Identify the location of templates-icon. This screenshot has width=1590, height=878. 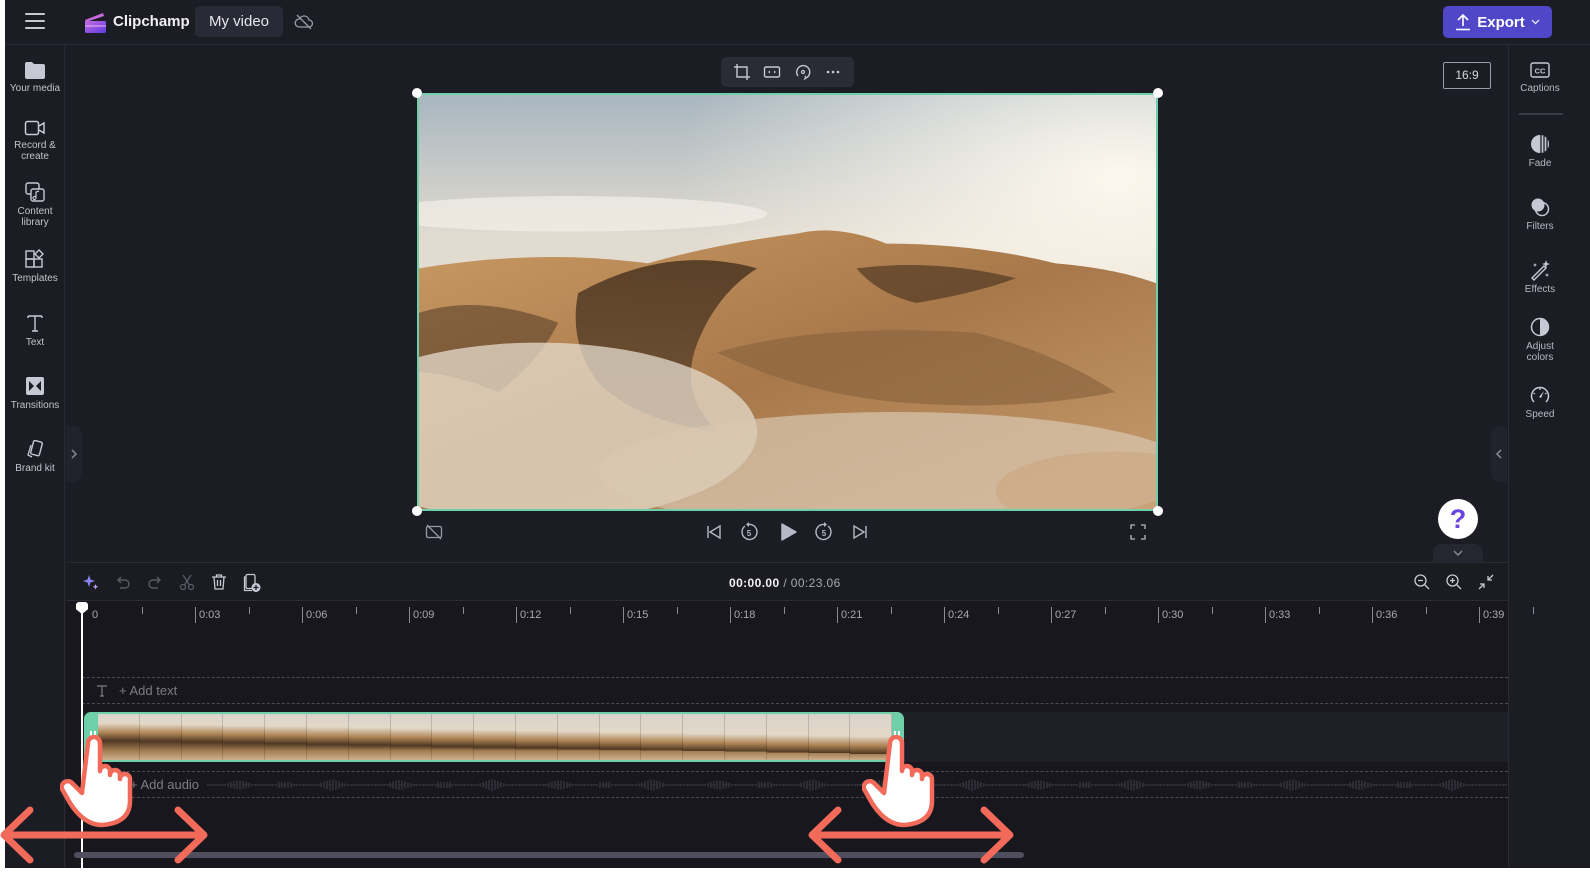
(34, 258).